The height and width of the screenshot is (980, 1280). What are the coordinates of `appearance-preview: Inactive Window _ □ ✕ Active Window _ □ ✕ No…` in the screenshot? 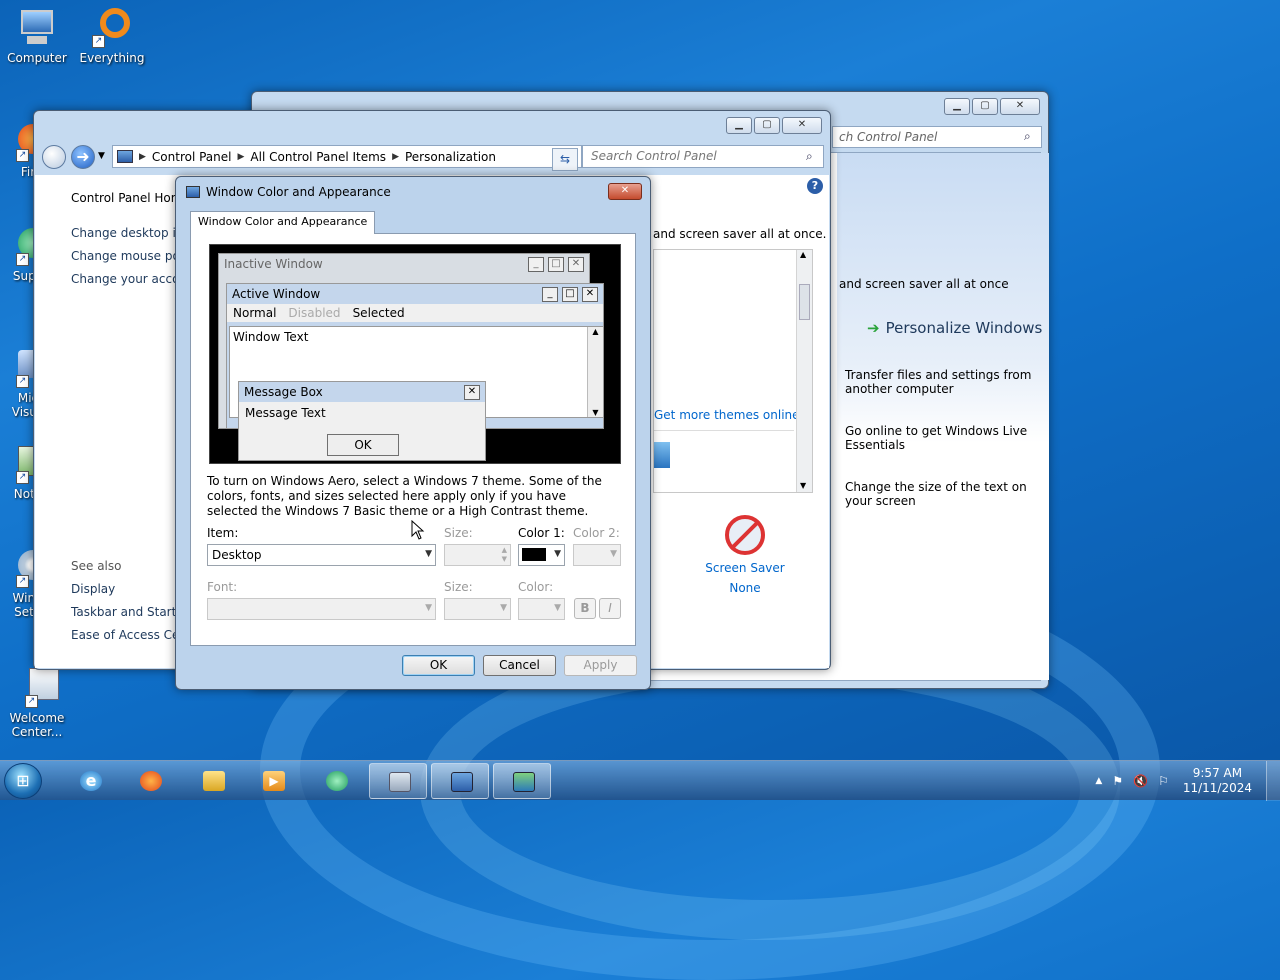 It's located at (415, 354).